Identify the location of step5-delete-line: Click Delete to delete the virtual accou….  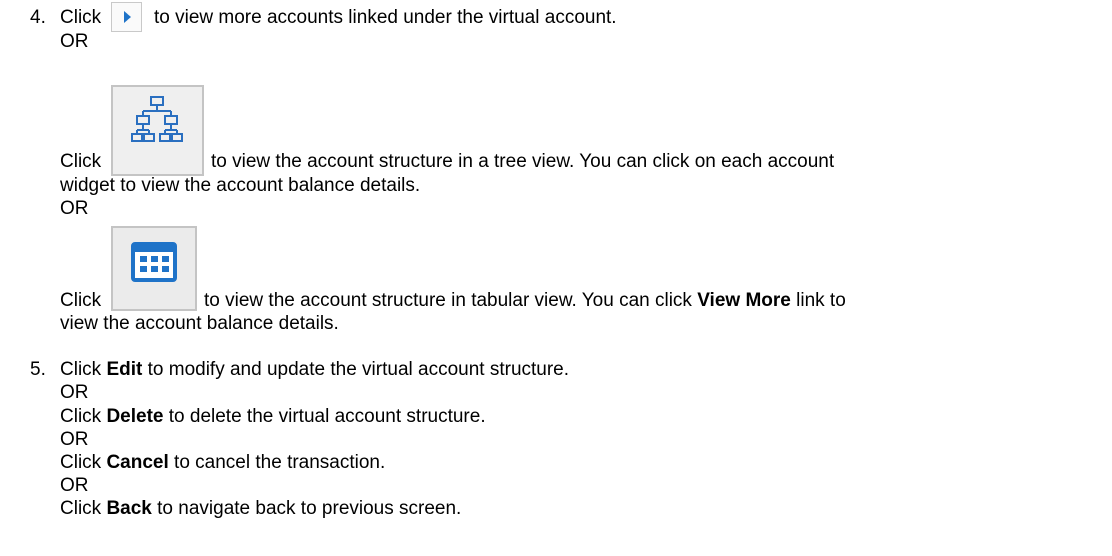
(273, 417).